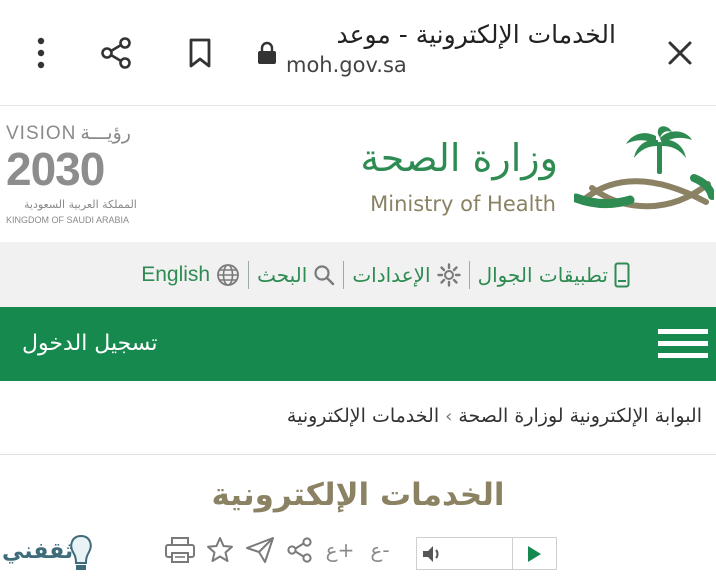 This screenshot has height=580, width=716. I want to click on breadcrumb-item-eservices: الخدمات الإلكترونية, so click(363, 416).